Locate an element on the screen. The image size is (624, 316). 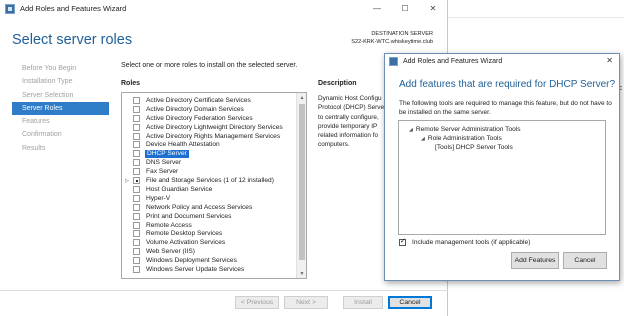
maximize-button: ☐ is located at coordinates (405, 8).